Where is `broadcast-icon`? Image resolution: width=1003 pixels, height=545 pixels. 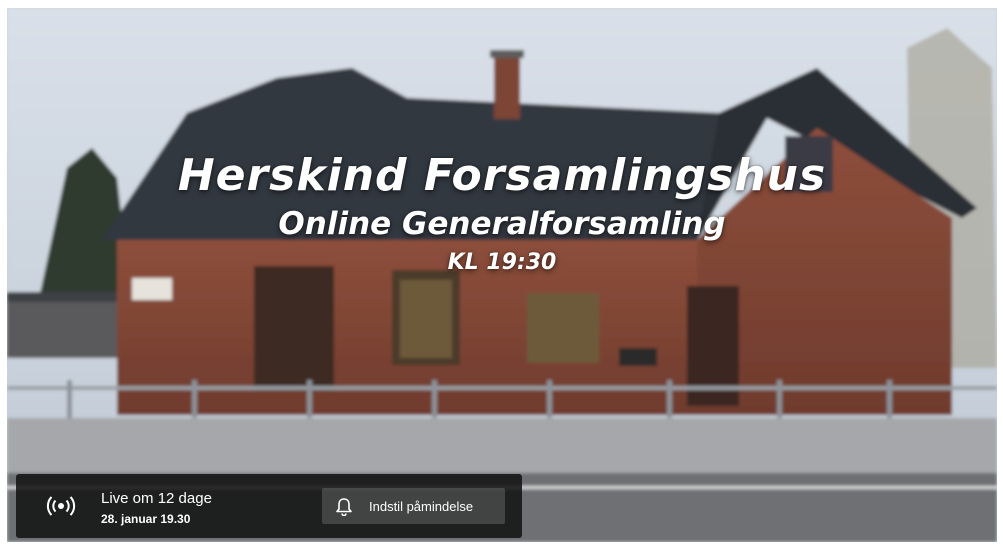
broadcast-icon is located at coordinates (61, 506).